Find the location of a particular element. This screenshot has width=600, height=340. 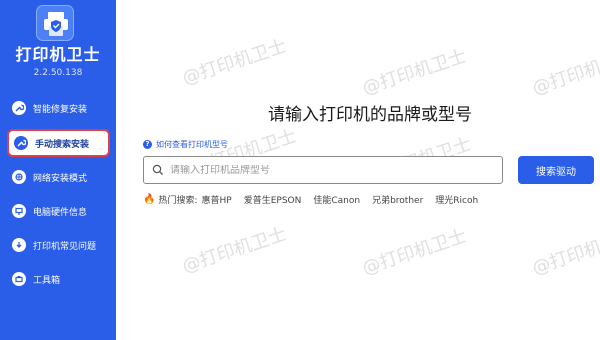

search-box is located at coordinates (323, 170).